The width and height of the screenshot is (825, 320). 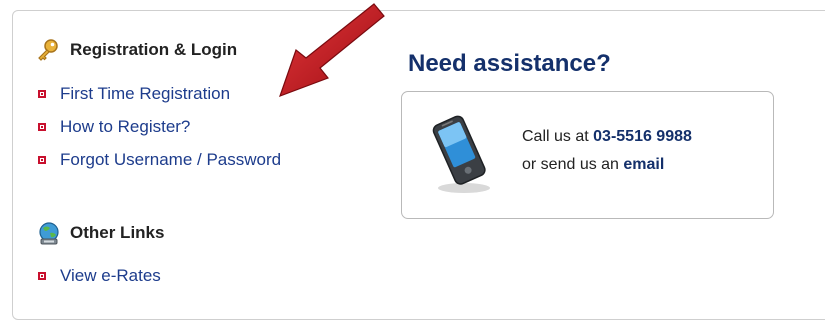 What do you see at coordinates (110, 276) in the screenshot?
I see `link-label: View e-Rates` at bounding box center [110, 276].